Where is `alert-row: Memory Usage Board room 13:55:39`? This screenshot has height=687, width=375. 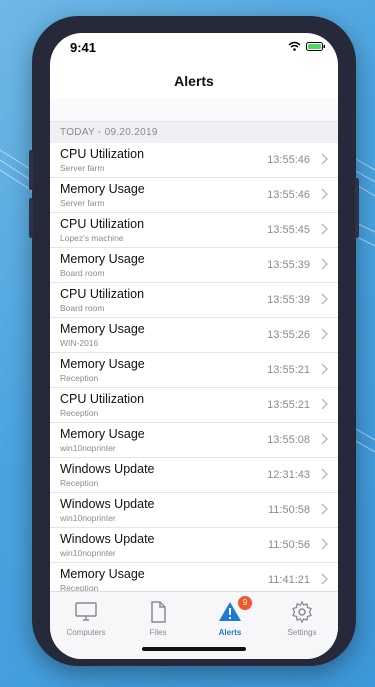
alert-row: Memory Usage Board room 13:55:39 is located at coordinates (194, 265).